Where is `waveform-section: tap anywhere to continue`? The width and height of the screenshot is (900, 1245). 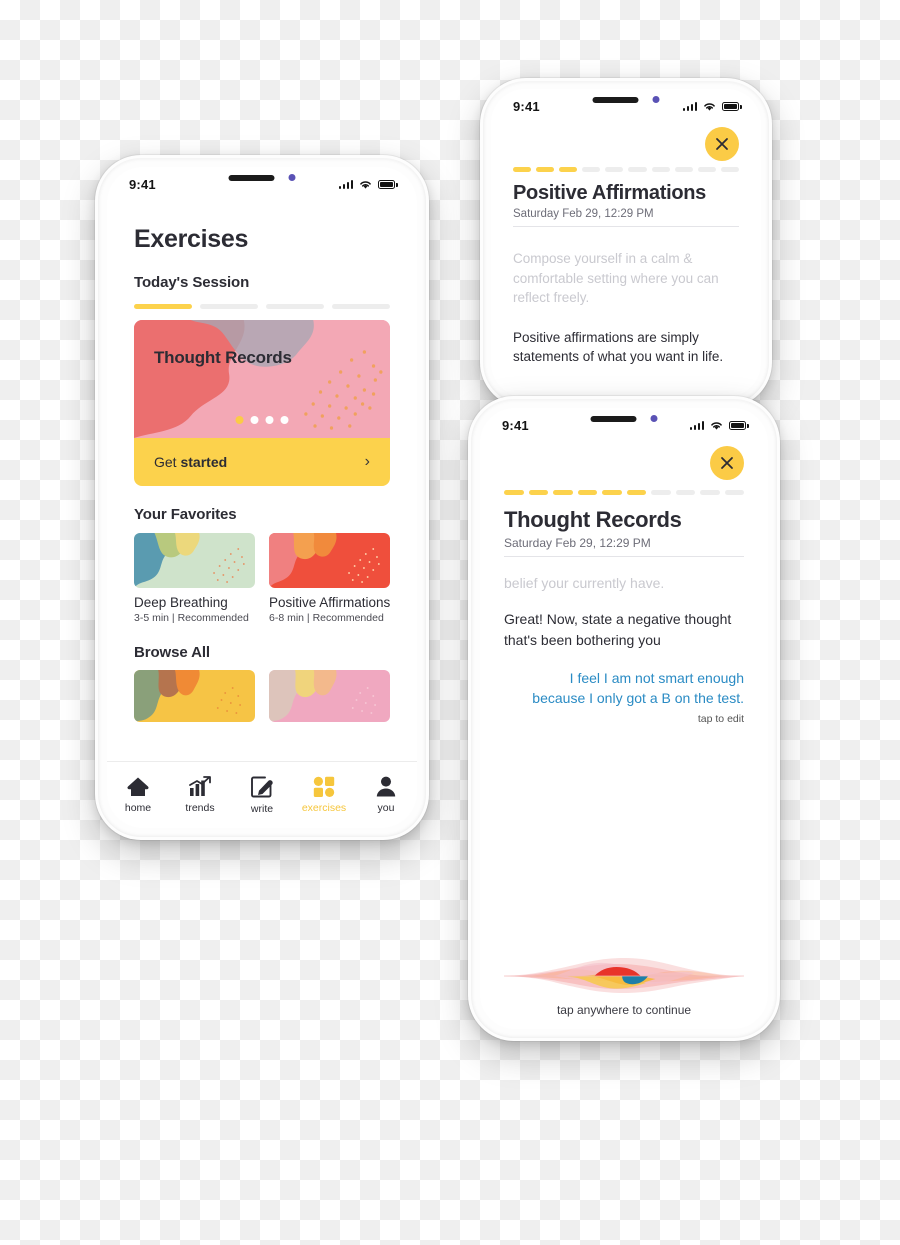 waveform-section: tap anywhere to continue is located at coordinates (624, 989).